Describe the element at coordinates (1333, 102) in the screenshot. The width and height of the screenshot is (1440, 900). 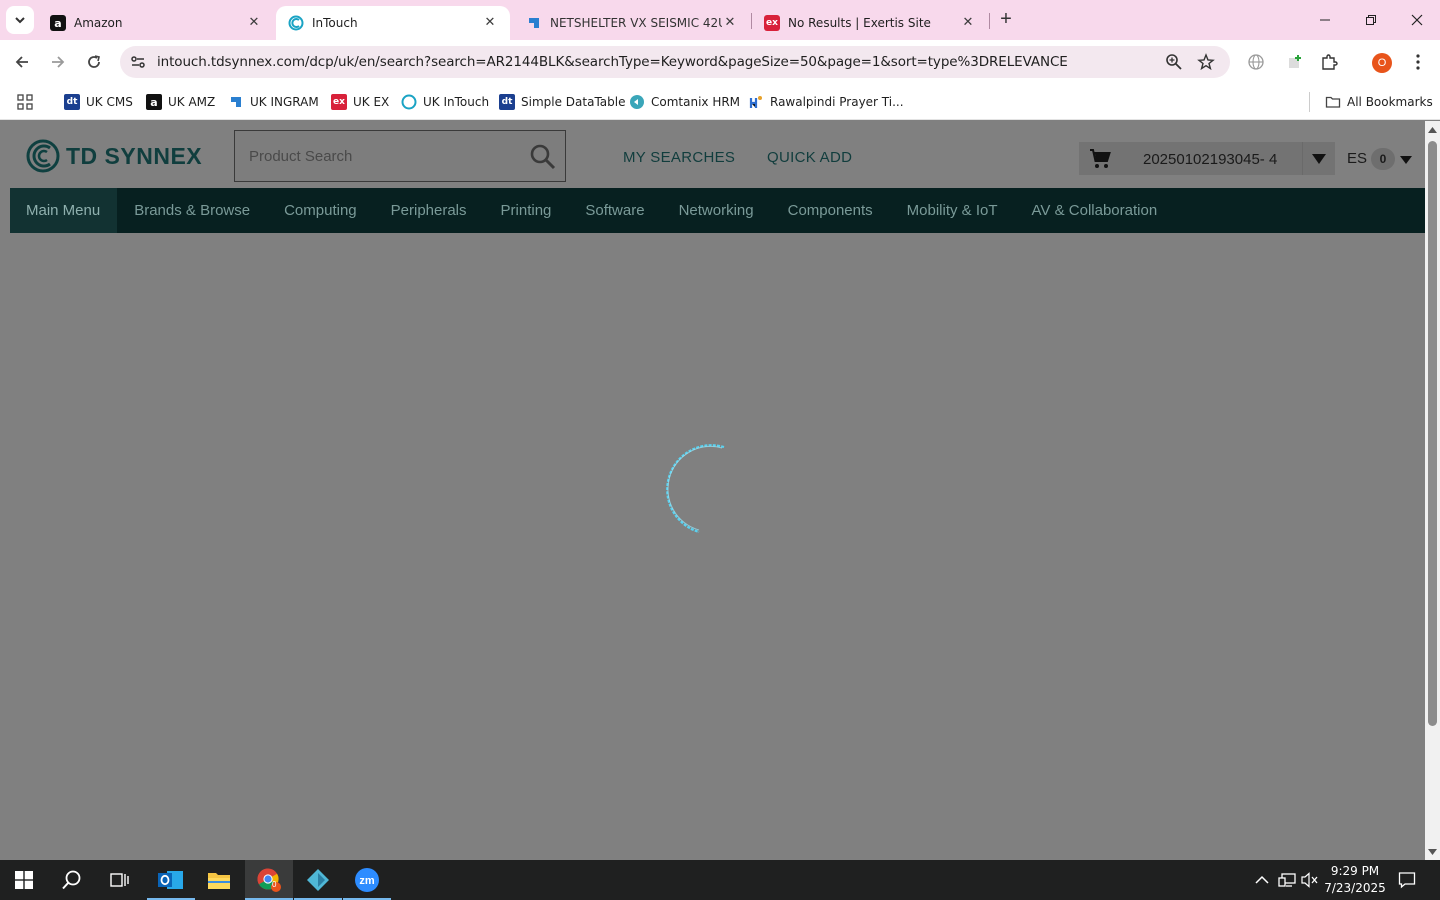
I see `folder-icon` at that location.